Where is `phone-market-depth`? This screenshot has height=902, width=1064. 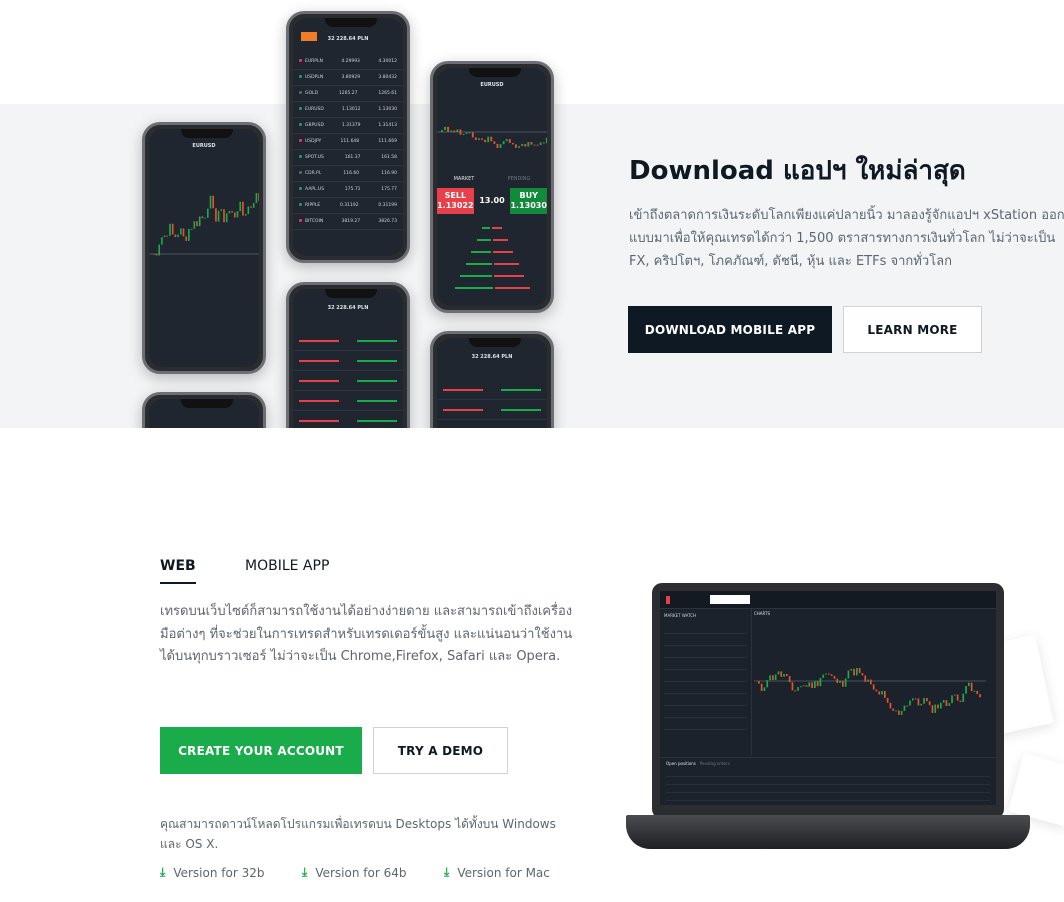
phone-market-depth is located at coordinates (492, 258).